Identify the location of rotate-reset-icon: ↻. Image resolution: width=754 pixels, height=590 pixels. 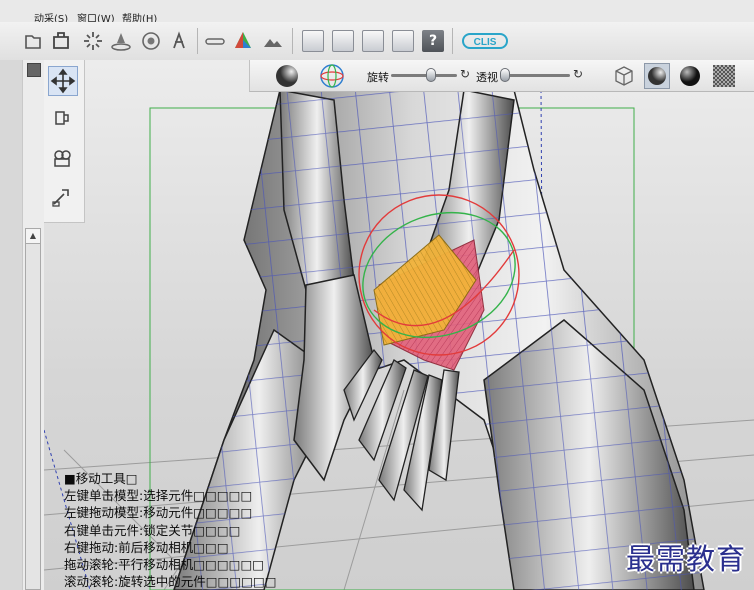
(465, 74).